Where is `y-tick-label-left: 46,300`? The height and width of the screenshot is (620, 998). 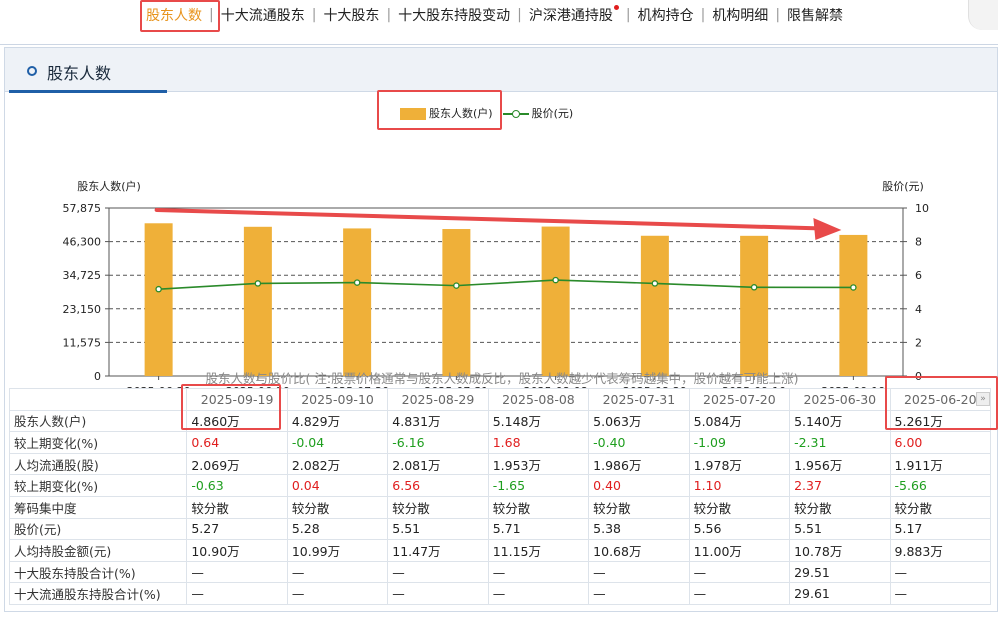 y-tick-label-left: 46,300 is located at coordinates (82, 242).